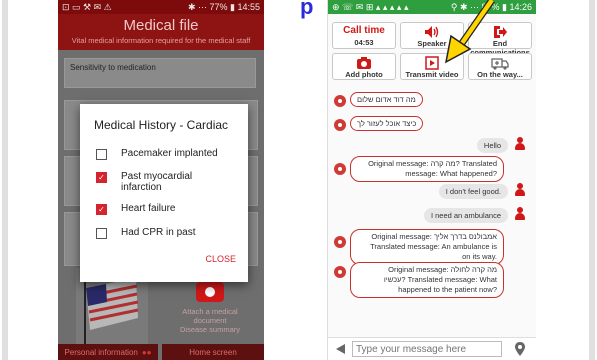 The width and height of the screenshot is (597, 360). Describe the element at coordinates (364, 74) in the screenshot. I see `add-photo-label: Add photo` at that location.